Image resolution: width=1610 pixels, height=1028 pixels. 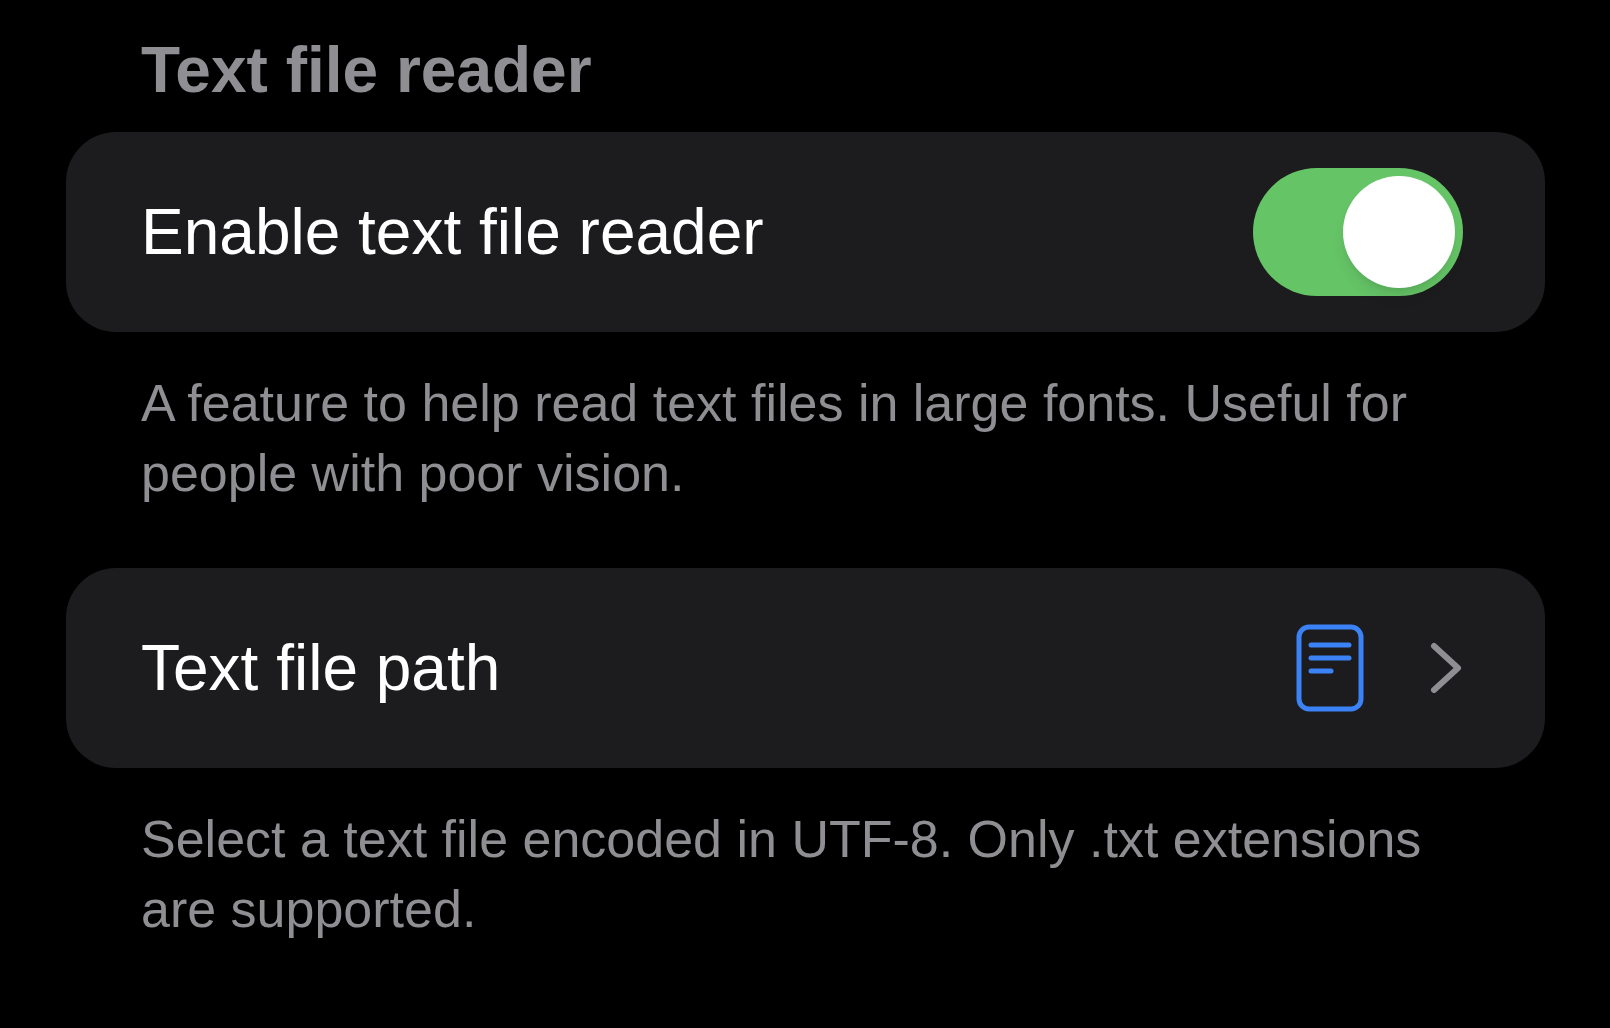 I want to click on setting-label: Text file path, so click(x=321, y=668).